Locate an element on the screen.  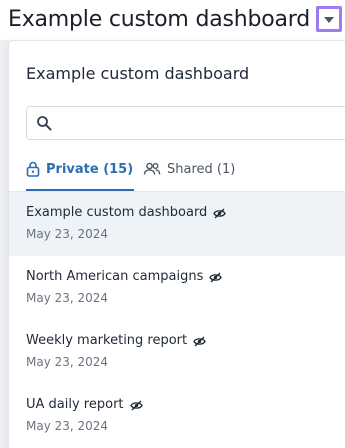
list-item: Weekly marketing report May 23, 2024 is located at coordinates (177, 352).